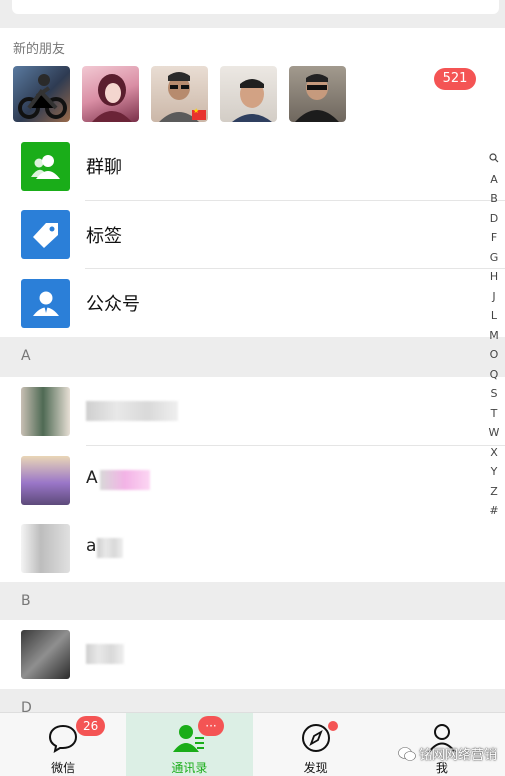 The image size is (505, 776). Describe the element at coordinates (26, 601) in the screenshot. I see `section-letter: B` at that location.